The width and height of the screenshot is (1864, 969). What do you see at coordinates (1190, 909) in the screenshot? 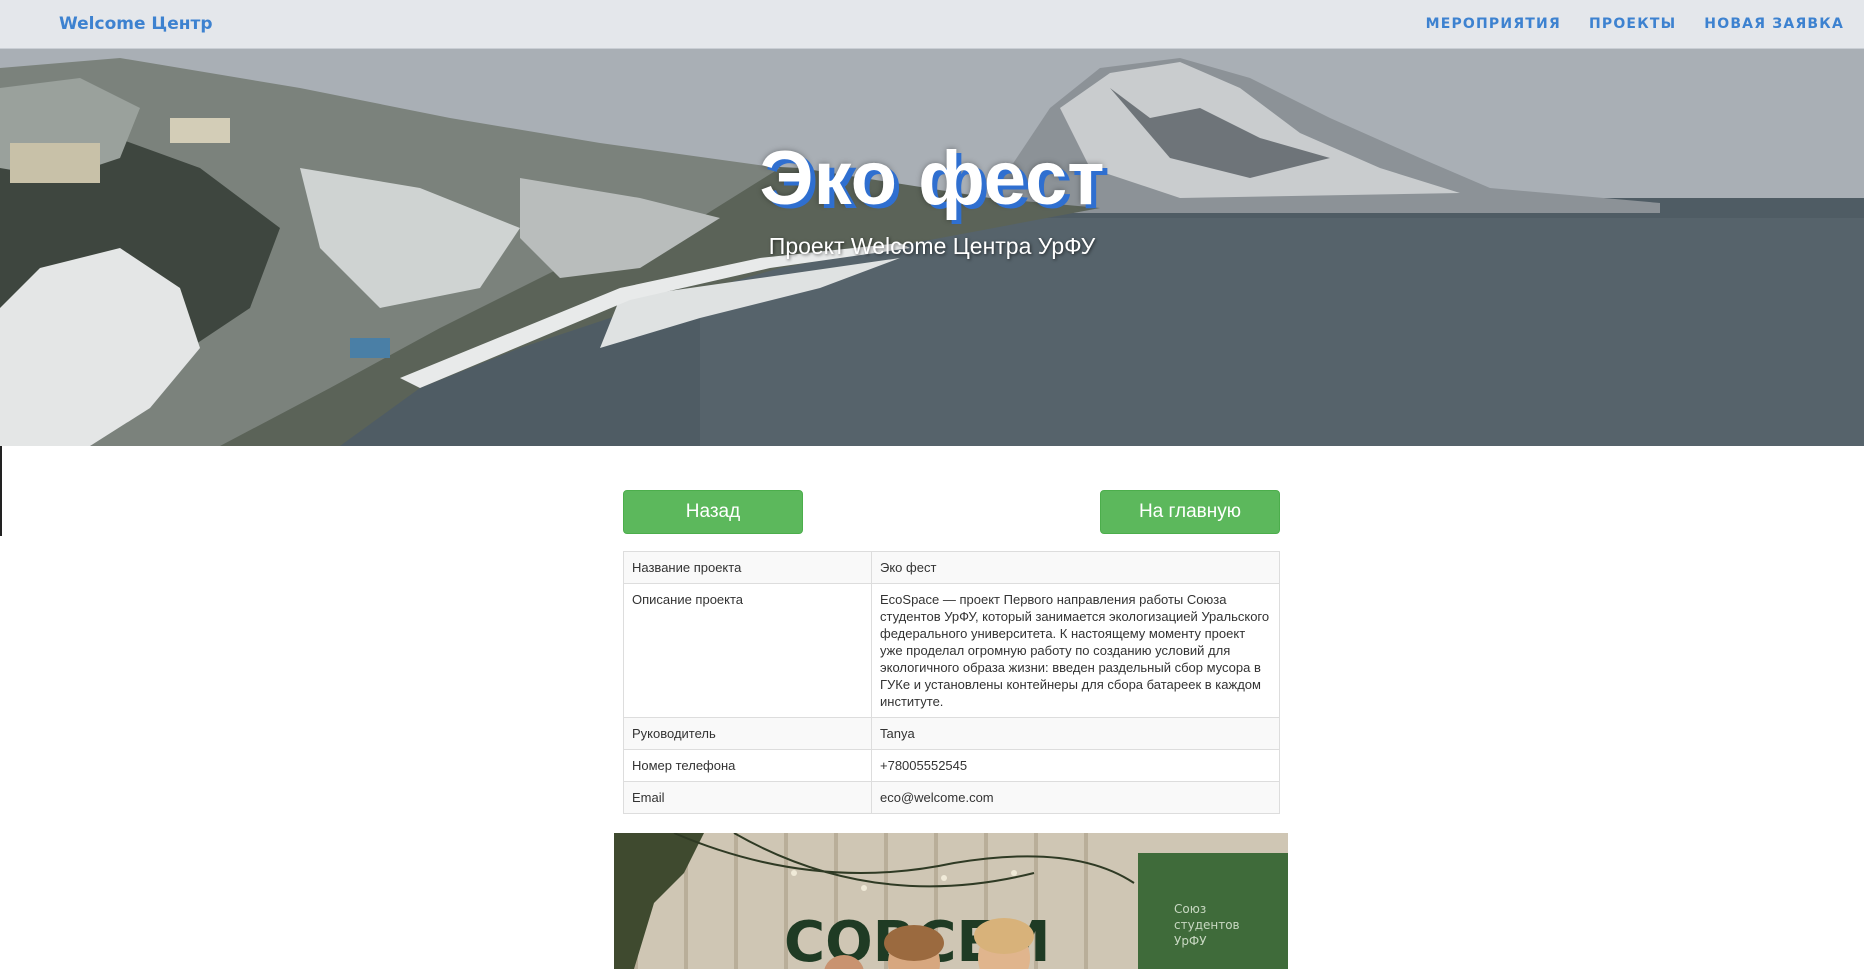
I see `photo-badge-text: Союз` at bounding box center [1190, 909].